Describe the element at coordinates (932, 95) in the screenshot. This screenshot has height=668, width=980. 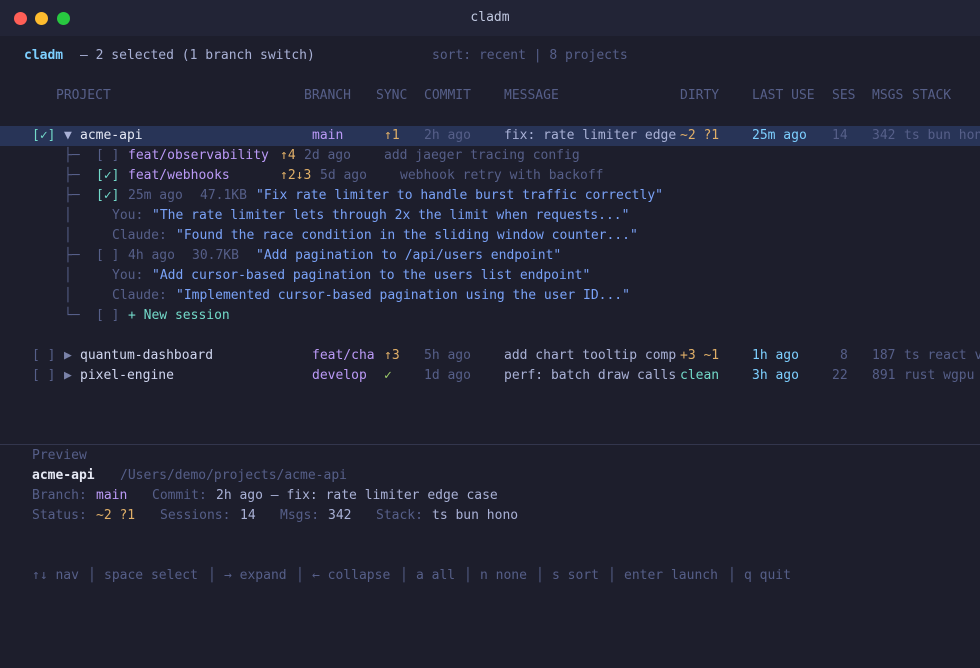
I see `col-stack: STACK` at that location.